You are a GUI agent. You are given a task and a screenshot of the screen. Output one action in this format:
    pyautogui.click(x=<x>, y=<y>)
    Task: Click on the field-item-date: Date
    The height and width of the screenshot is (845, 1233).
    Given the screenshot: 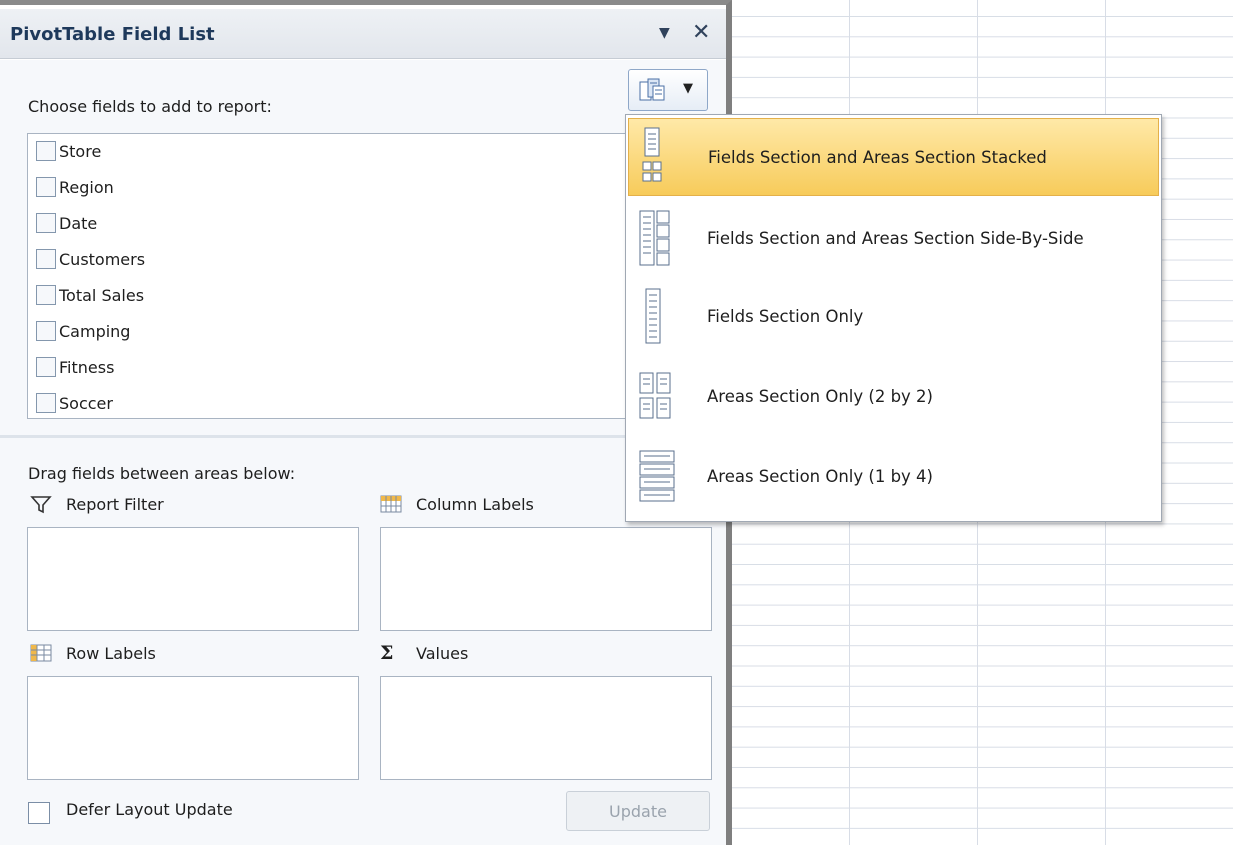 What is the action you would take?
    pyautogui.click(x=66, y=223)
    